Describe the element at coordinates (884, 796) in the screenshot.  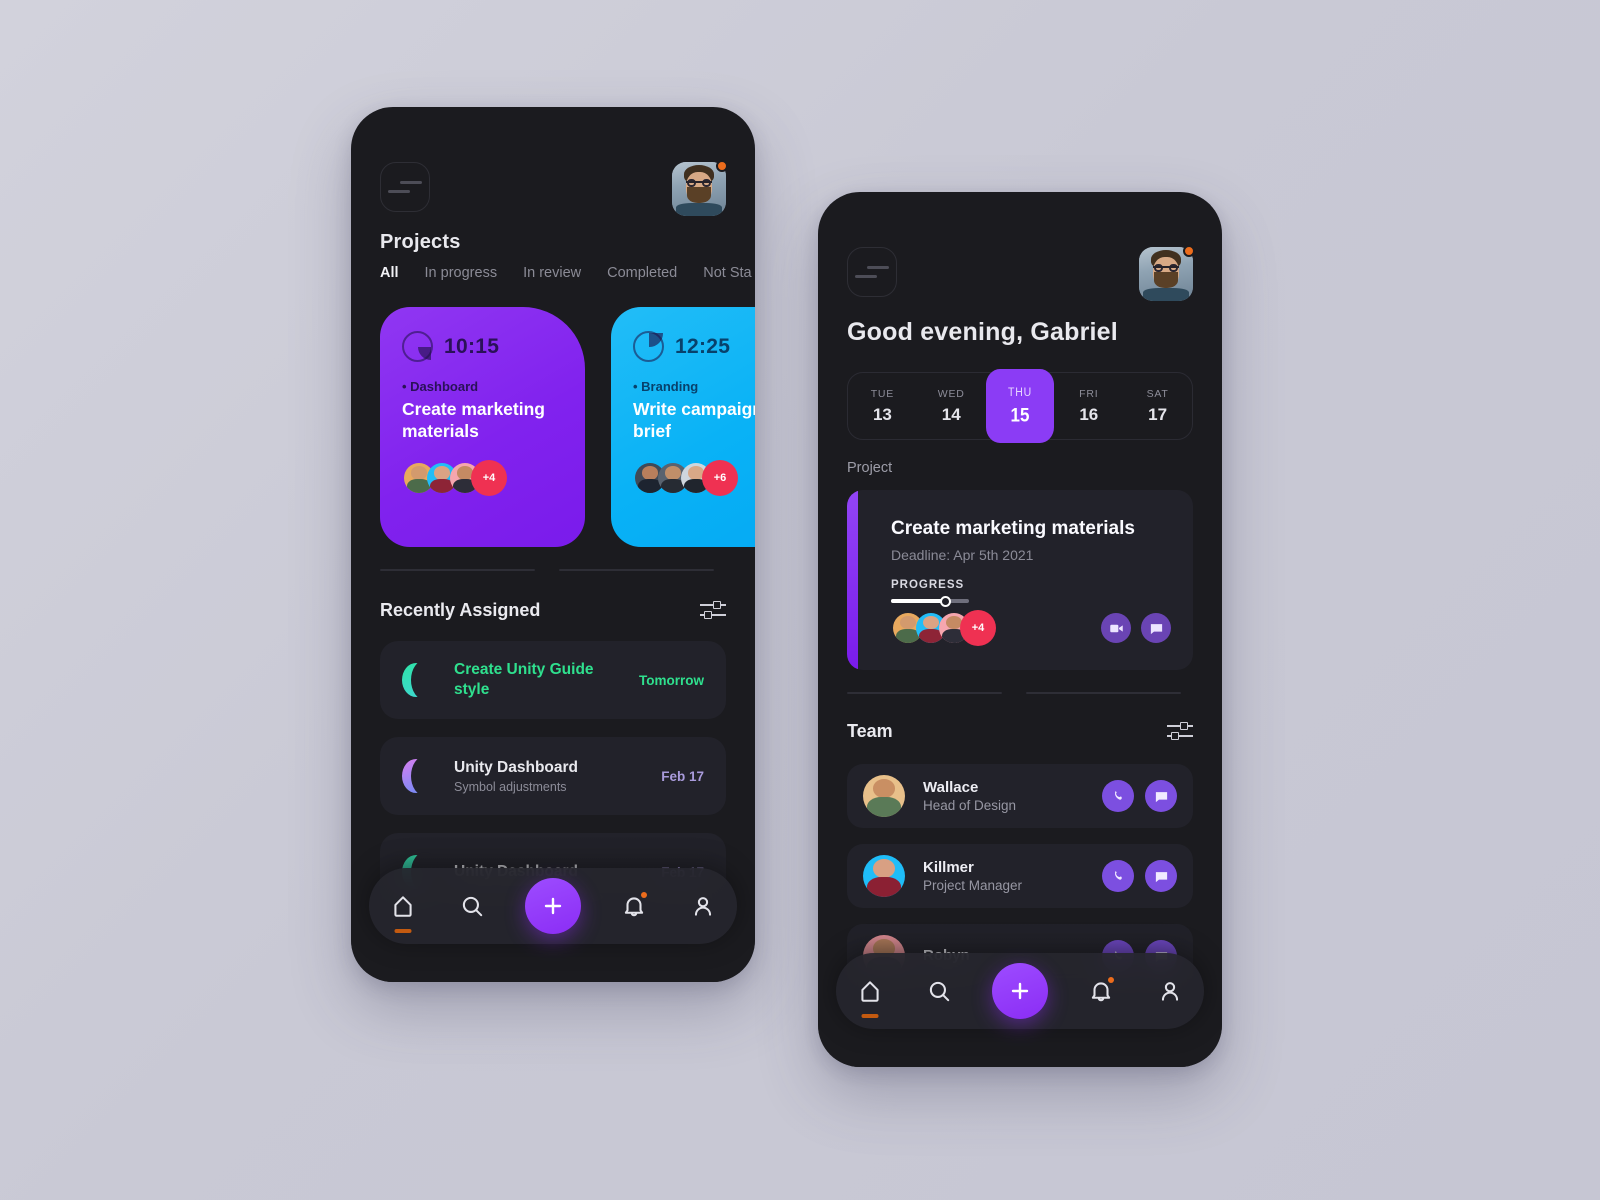
I see `wallace-avatar` at that location.